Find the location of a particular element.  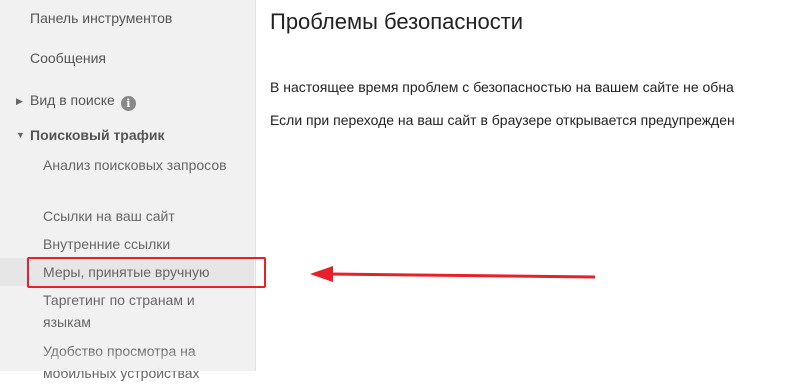

annotation-arrow is located at coordinates (453, 274).